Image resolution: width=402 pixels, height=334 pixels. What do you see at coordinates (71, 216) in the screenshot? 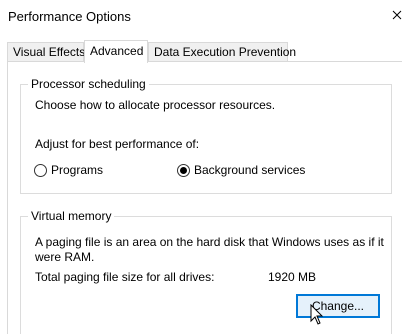
I see `virtual-memory-legend: Virtual memory` at bounding box center [71, 216].